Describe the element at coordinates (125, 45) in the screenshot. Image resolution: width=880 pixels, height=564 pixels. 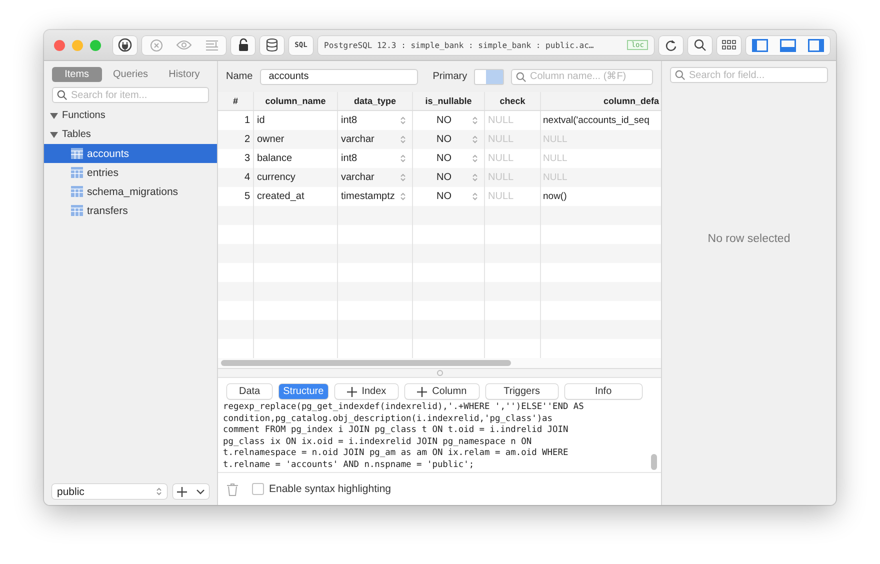
I see `plug-icon` at that location.